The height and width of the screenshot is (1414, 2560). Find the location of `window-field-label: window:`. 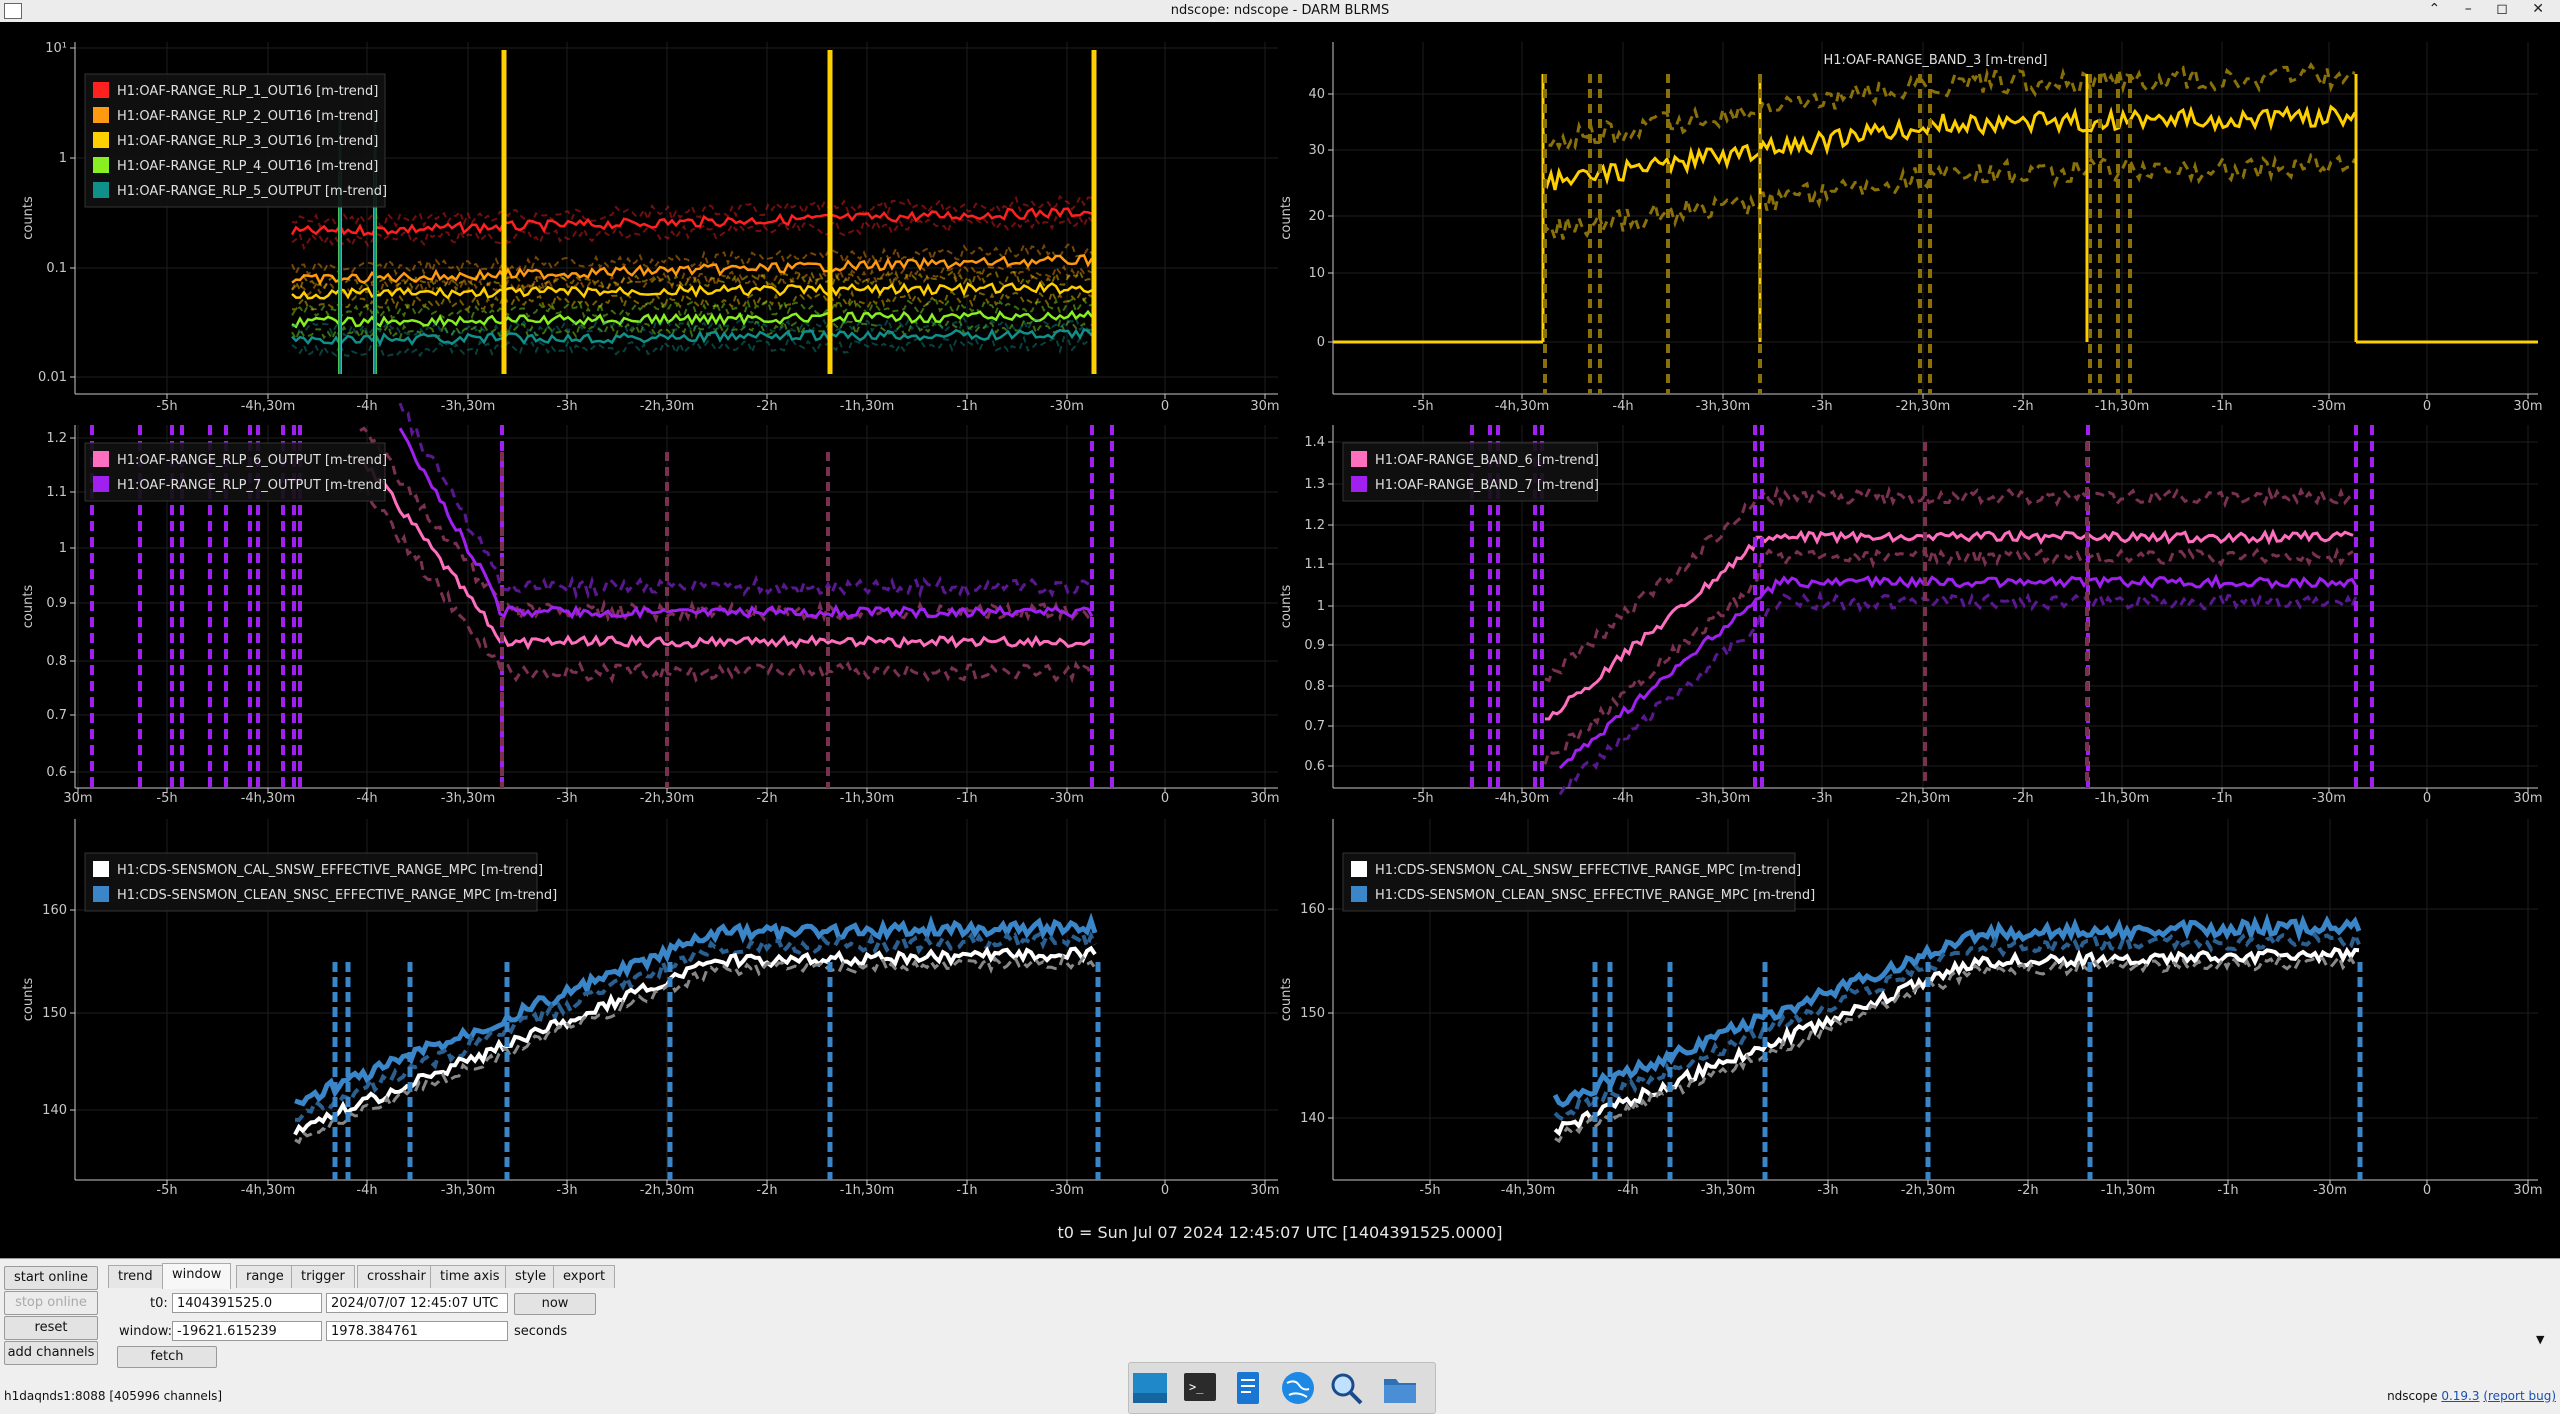

window-field-label: window: is located at coordinates (145, 1331).